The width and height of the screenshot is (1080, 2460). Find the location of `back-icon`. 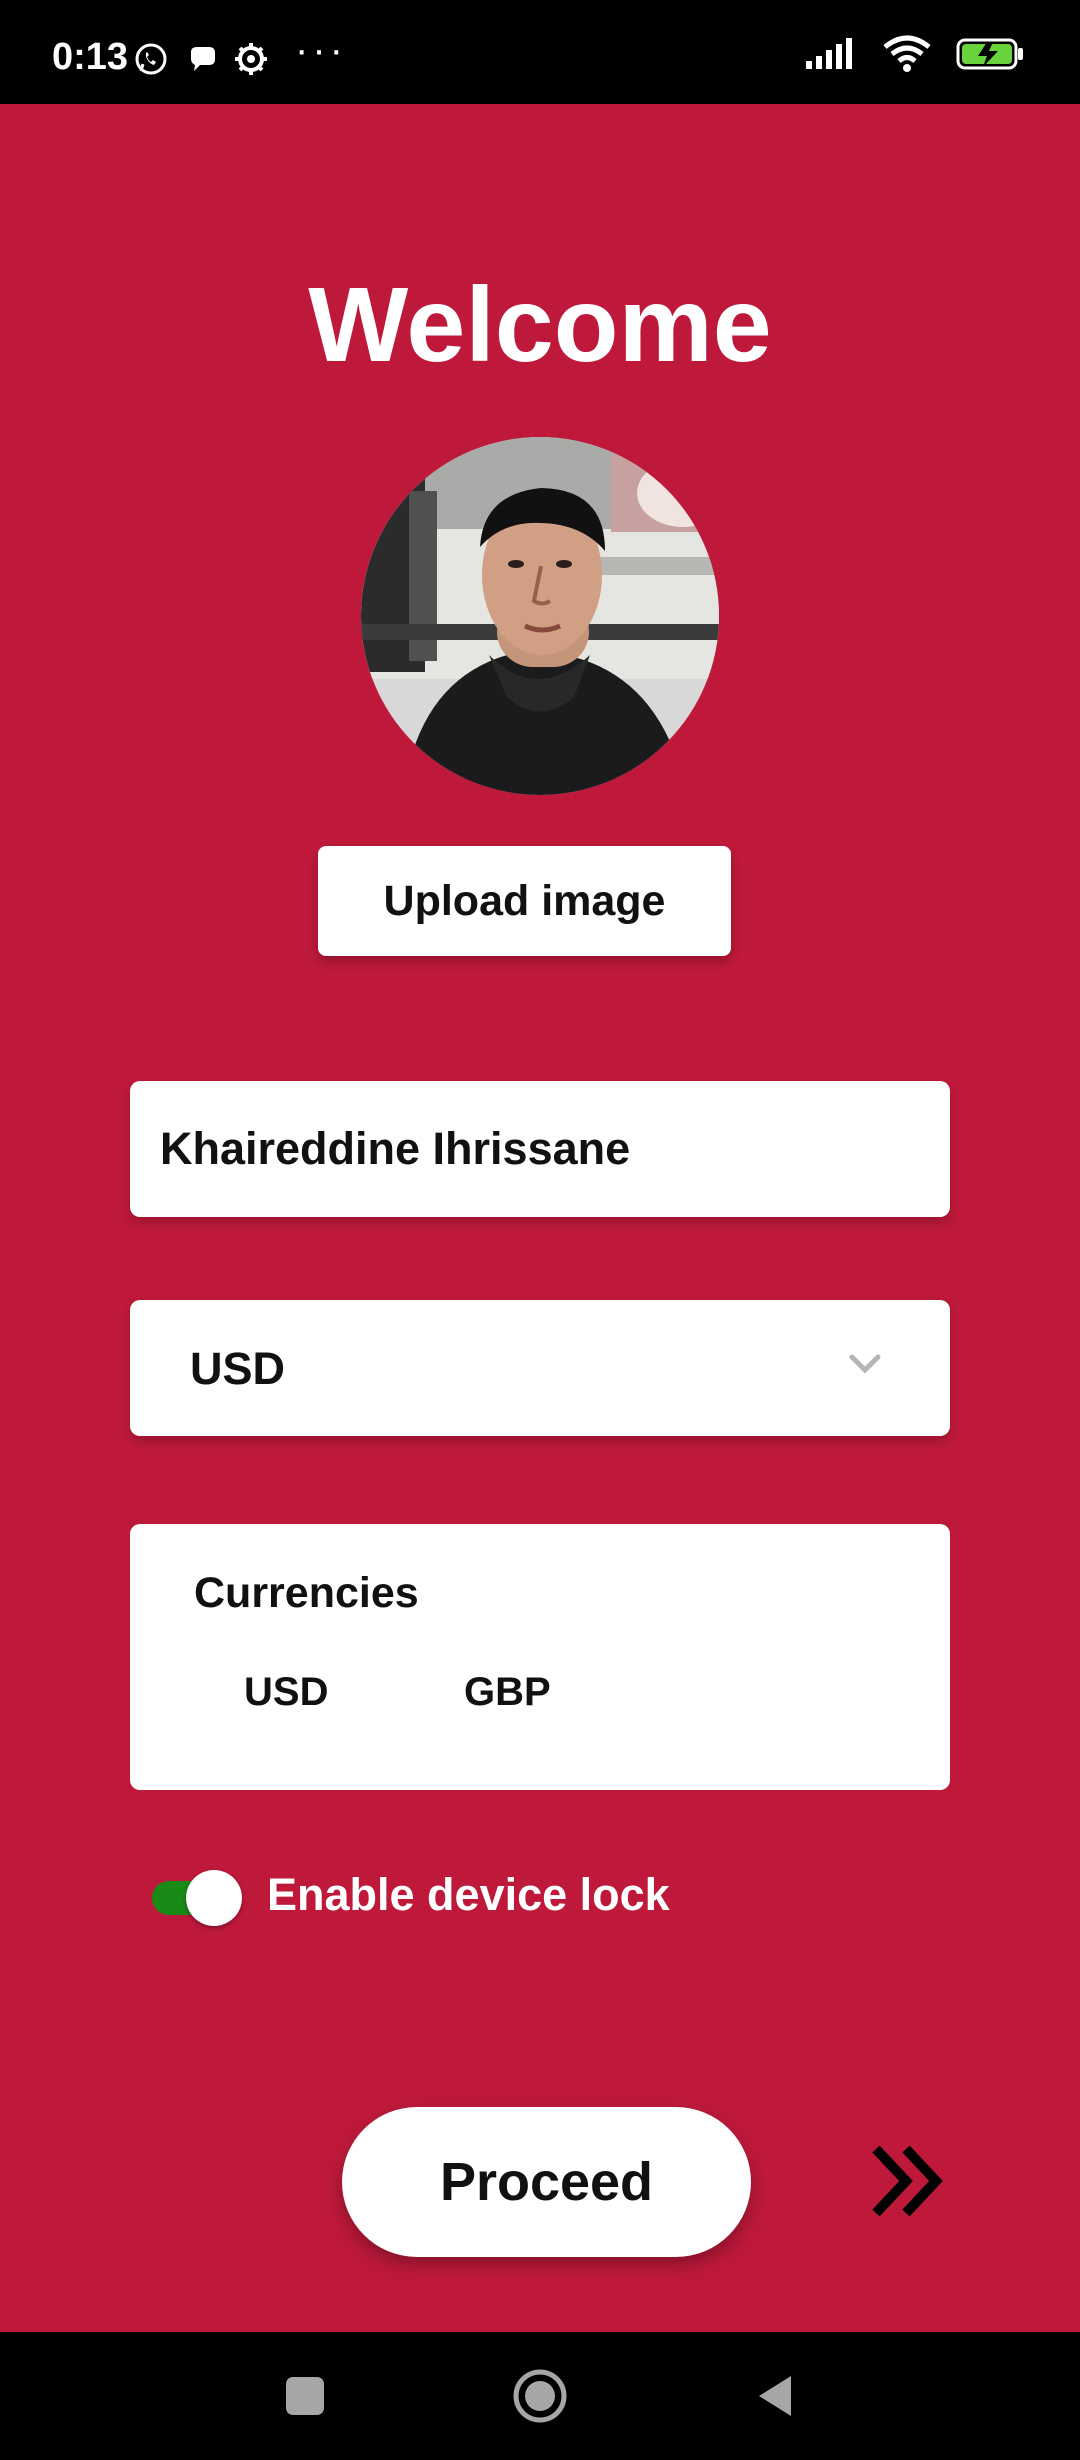

back-icon is located at coordinates (775, 2396).